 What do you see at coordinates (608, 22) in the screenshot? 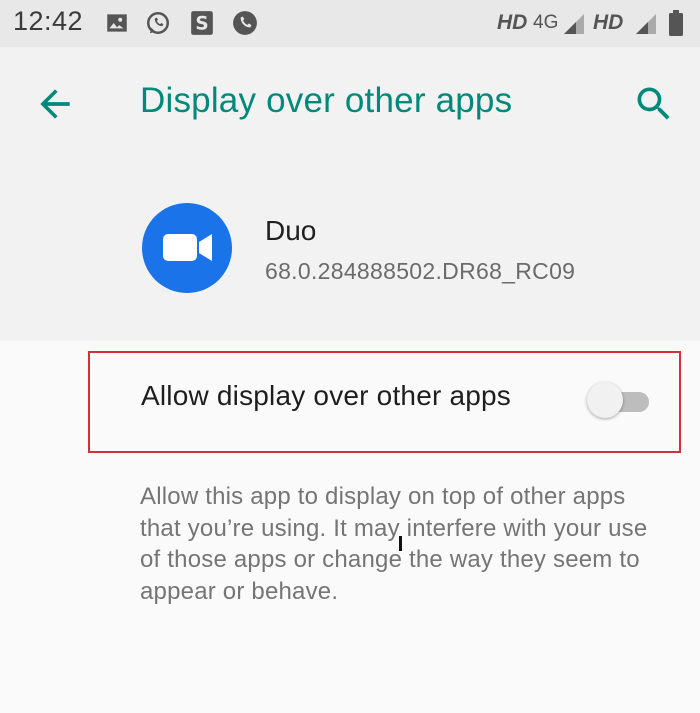
I see `network2-label: HD` at bounding box center [608, 22].